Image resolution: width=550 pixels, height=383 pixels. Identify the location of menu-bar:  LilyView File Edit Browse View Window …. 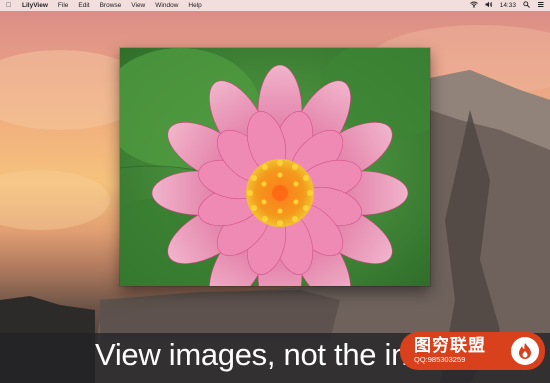
(275, 5).